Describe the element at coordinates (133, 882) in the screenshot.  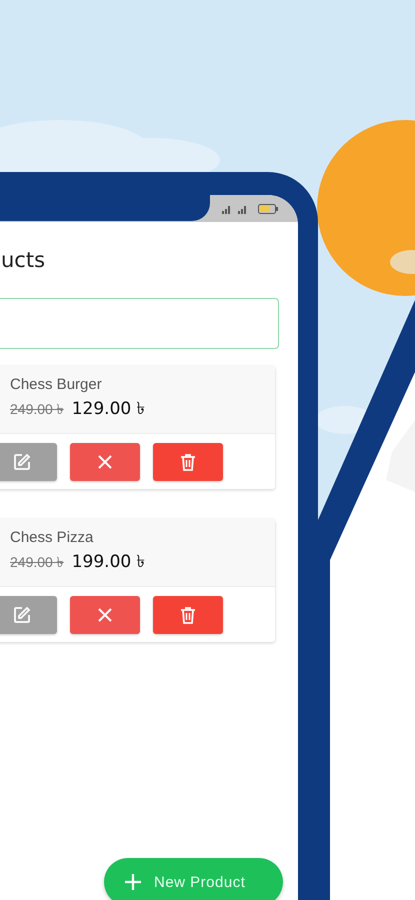
I see `plus-icon` at that location.